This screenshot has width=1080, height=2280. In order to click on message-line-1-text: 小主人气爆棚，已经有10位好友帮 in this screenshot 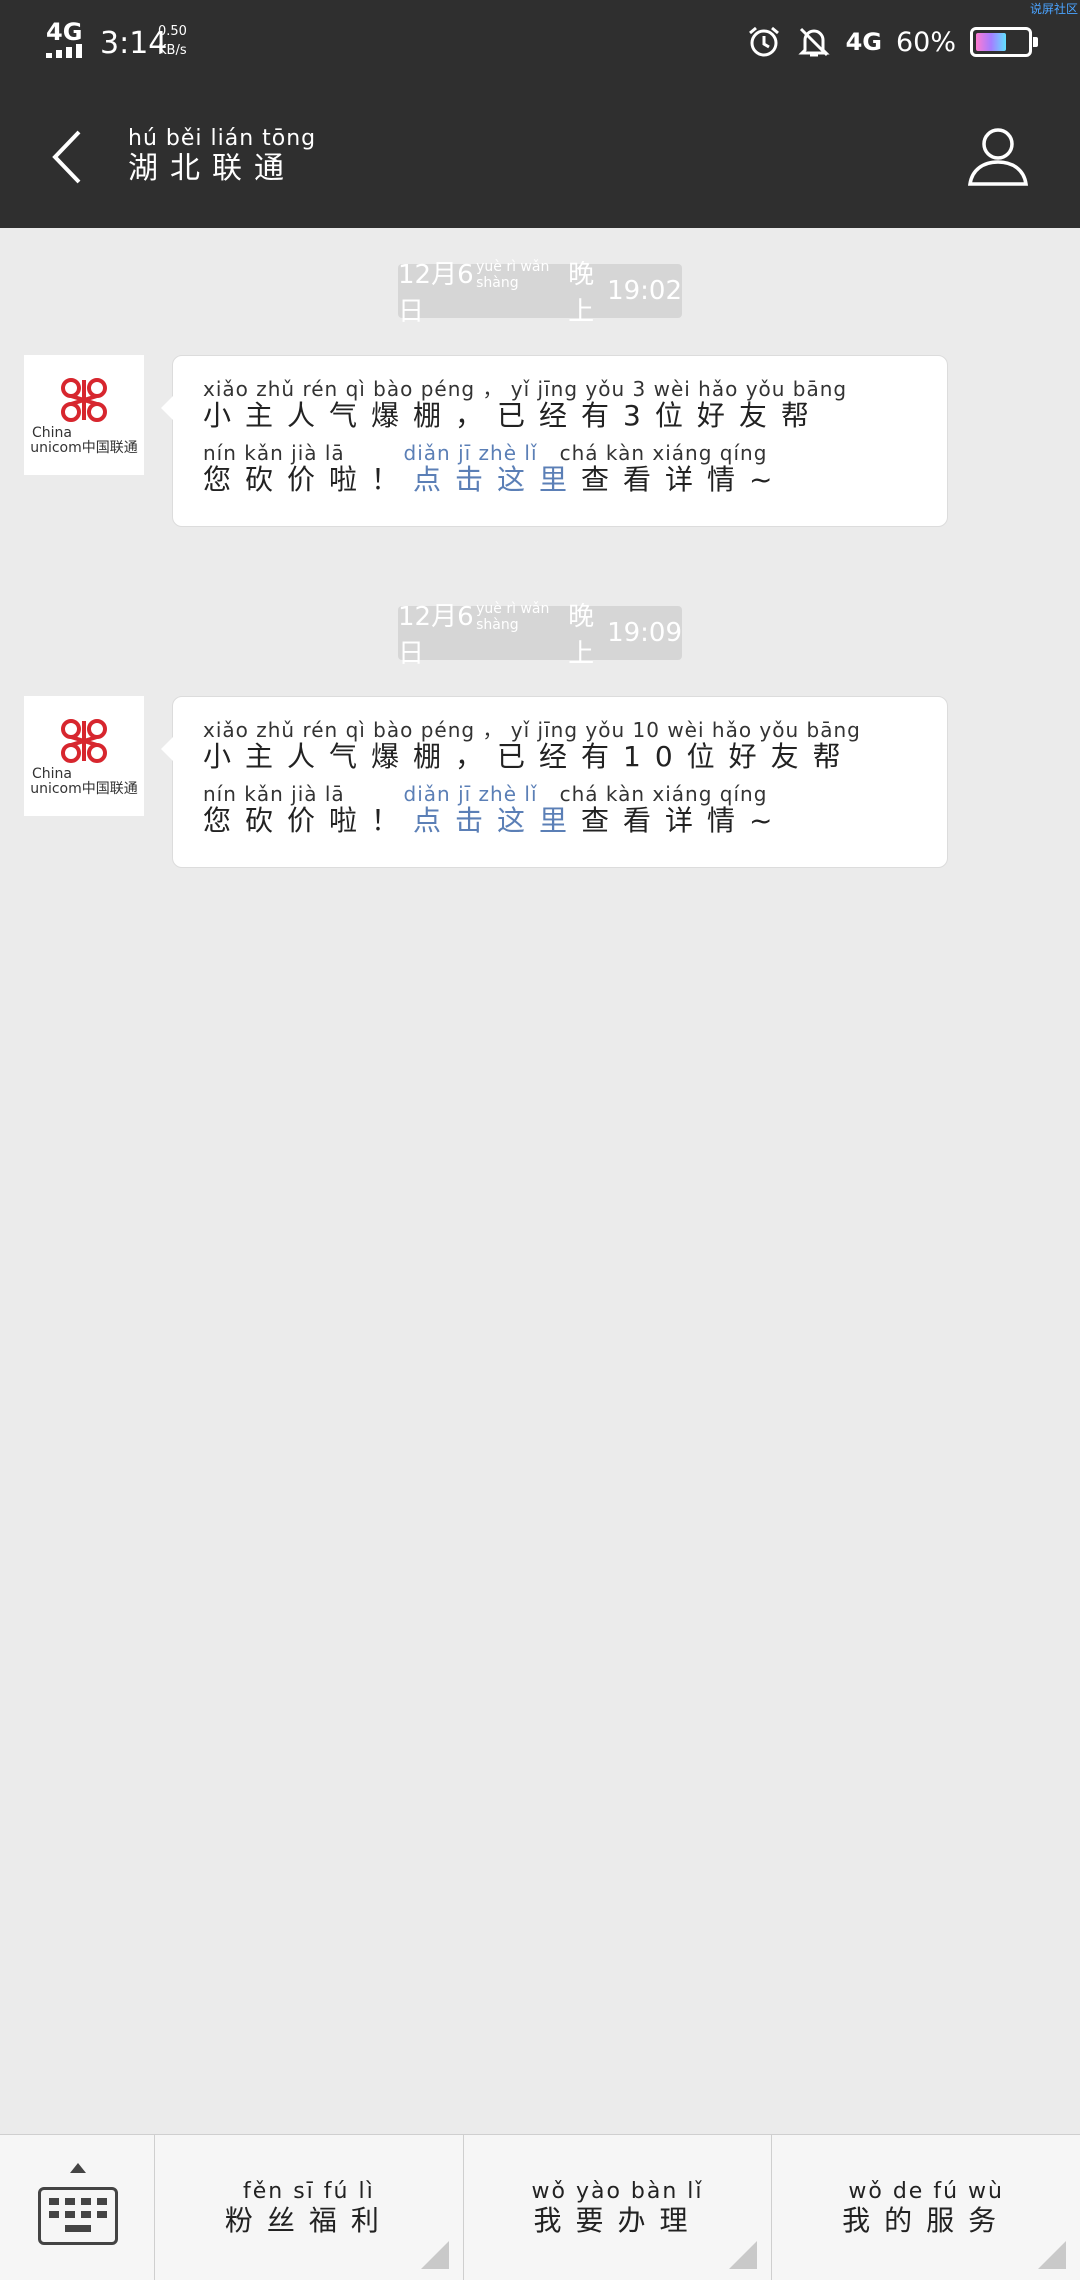, I will do `click(529, 756)`.